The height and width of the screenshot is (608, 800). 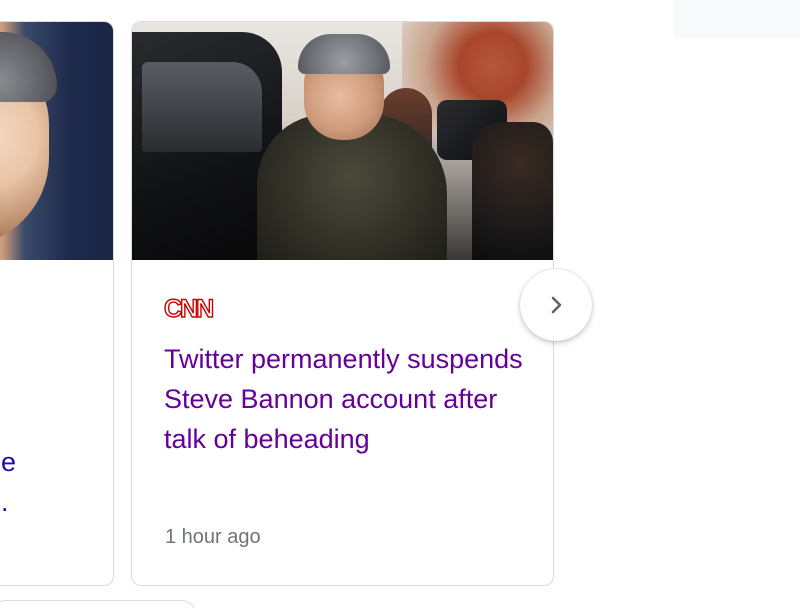 I want to click on cnn-logo: CNN, so click(x=189, y=308).